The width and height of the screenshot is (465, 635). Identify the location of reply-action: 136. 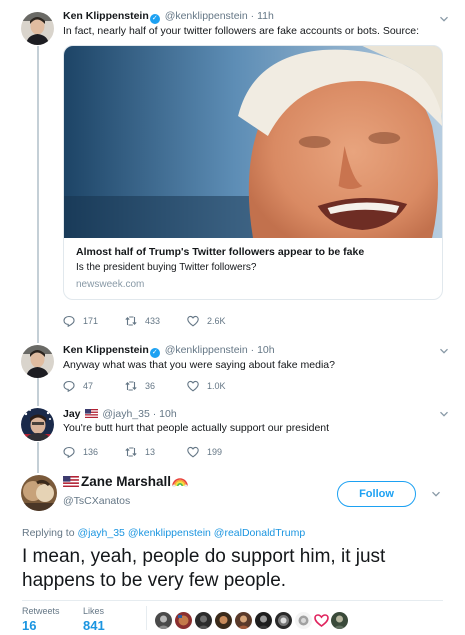
(94, 452).